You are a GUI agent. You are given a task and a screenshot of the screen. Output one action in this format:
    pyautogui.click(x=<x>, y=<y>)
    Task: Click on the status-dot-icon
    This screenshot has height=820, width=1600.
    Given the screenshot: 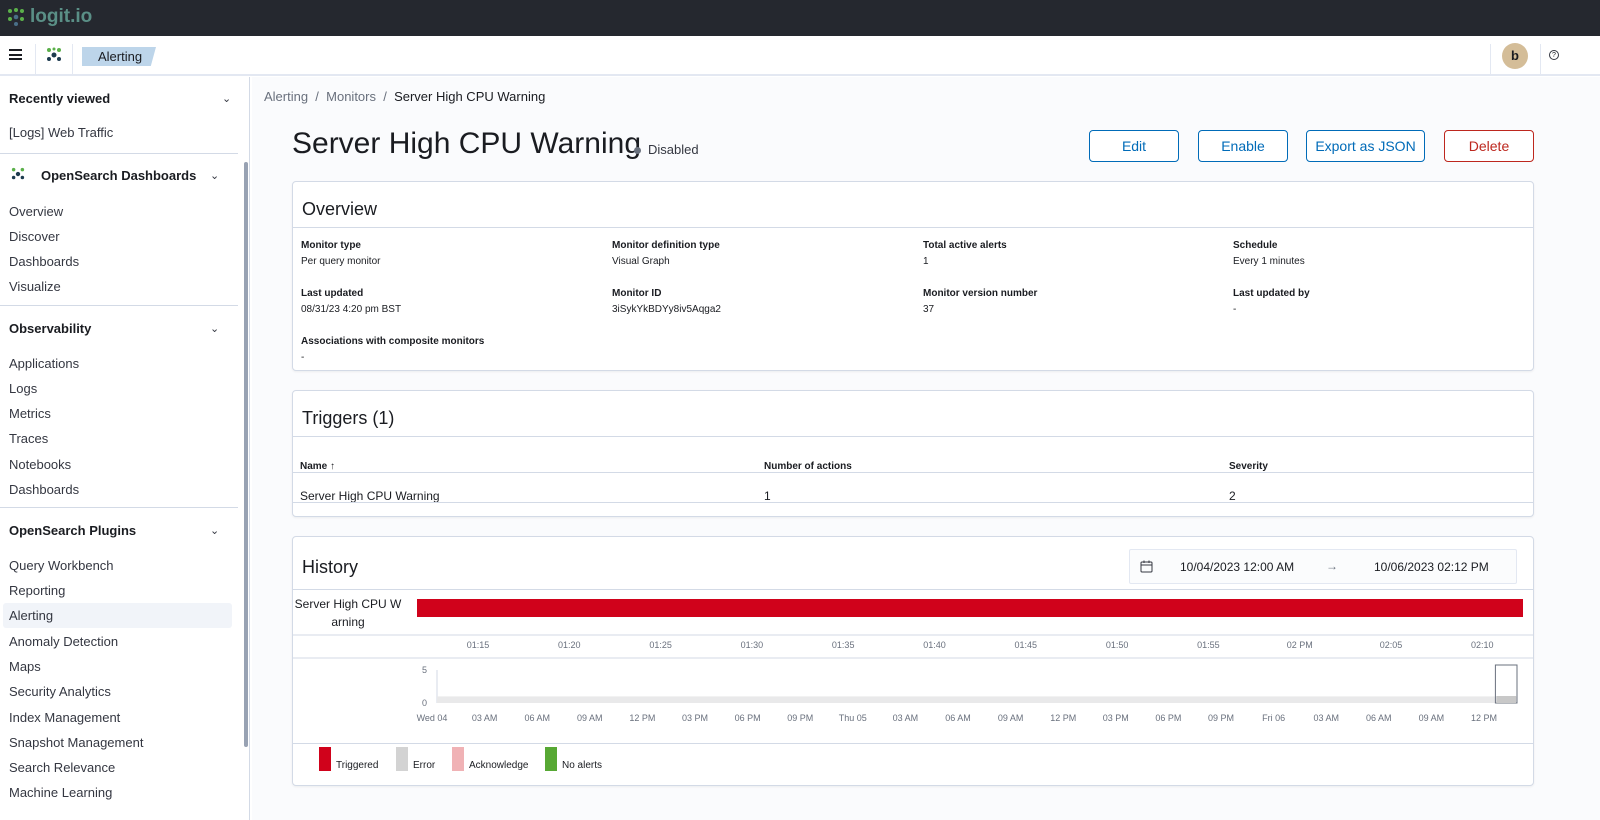 What is the action you would take?
    pyautogui.click(x=637, y=150)
    